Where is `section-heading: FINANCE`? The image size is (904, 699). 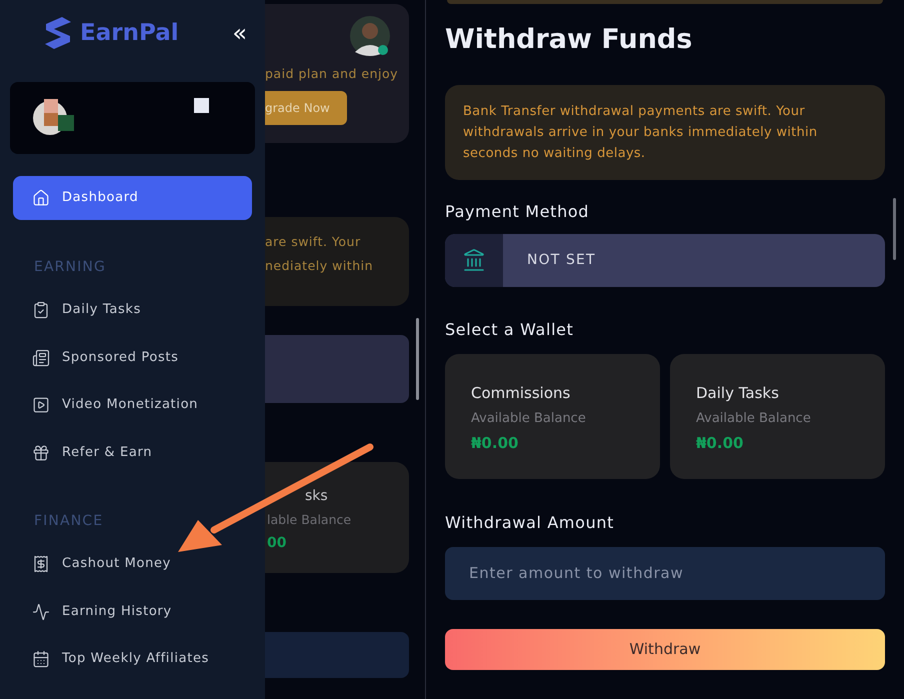
section-heading: FINANCE is located at coordinates (69, 521).